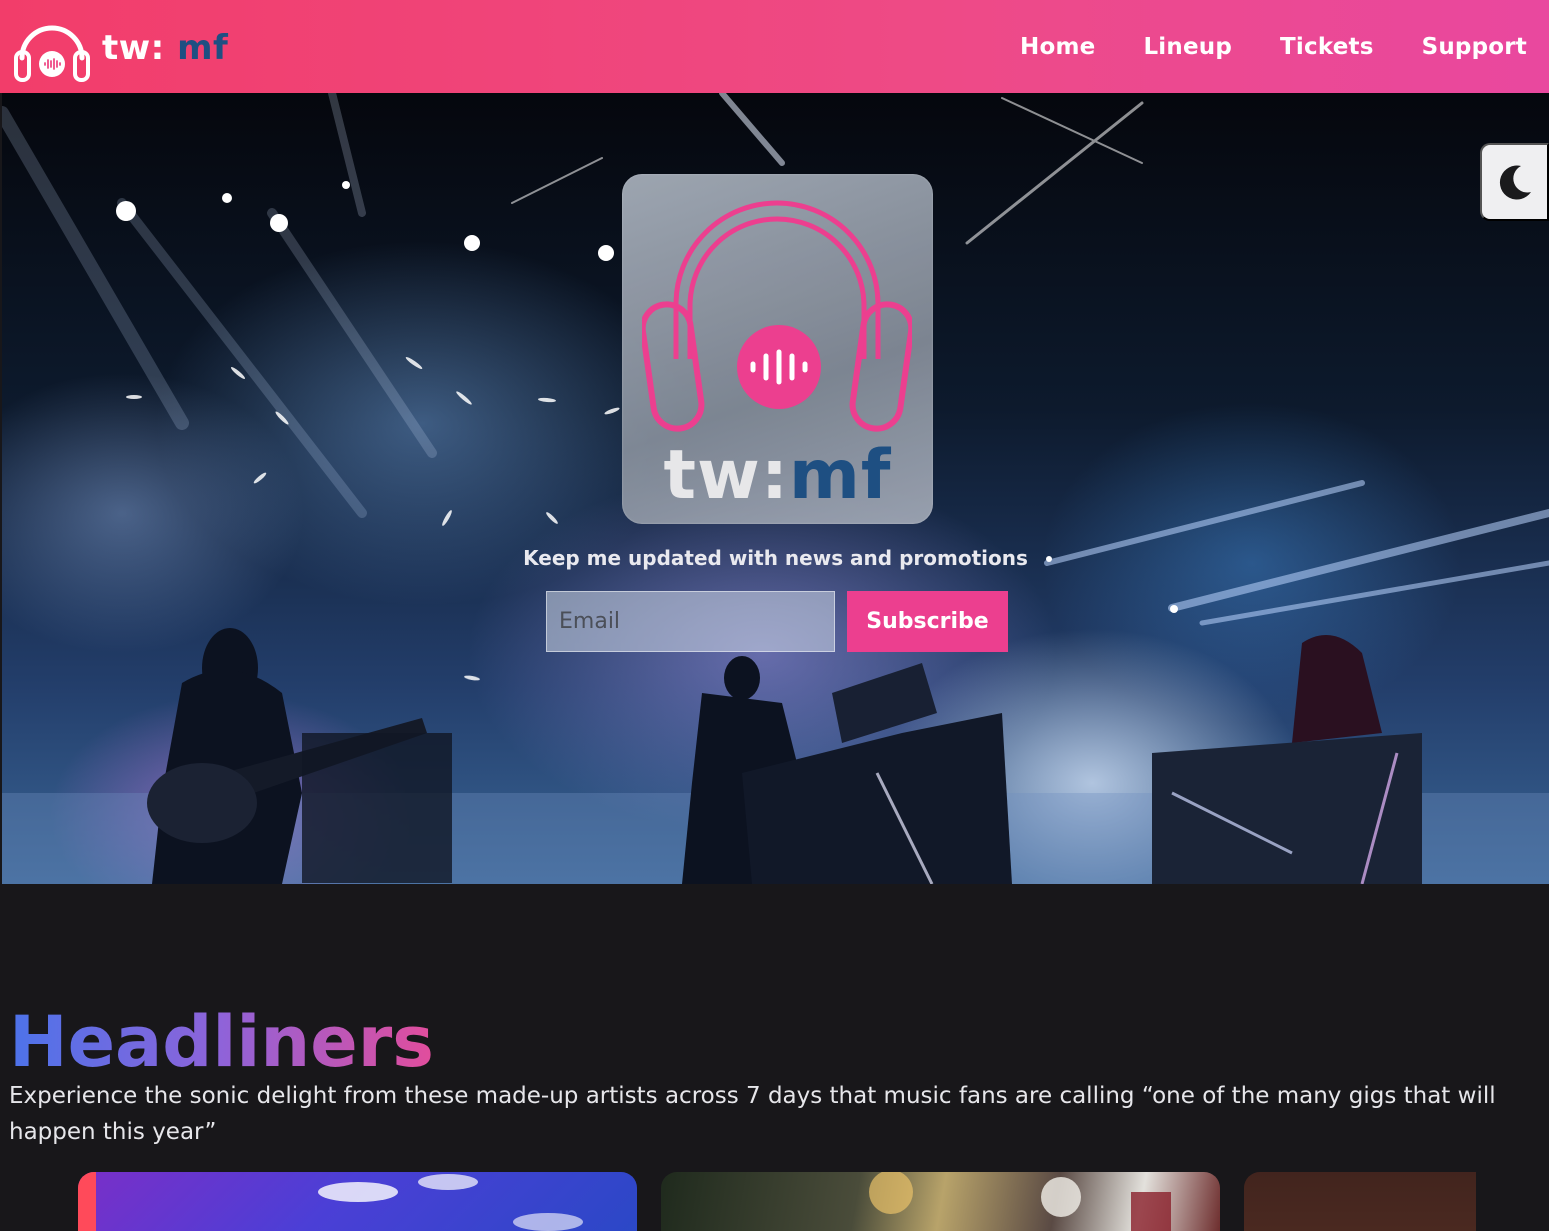 The image size is (1549, 1231). I want to click on nav-support: Support, so click(1474, 47).